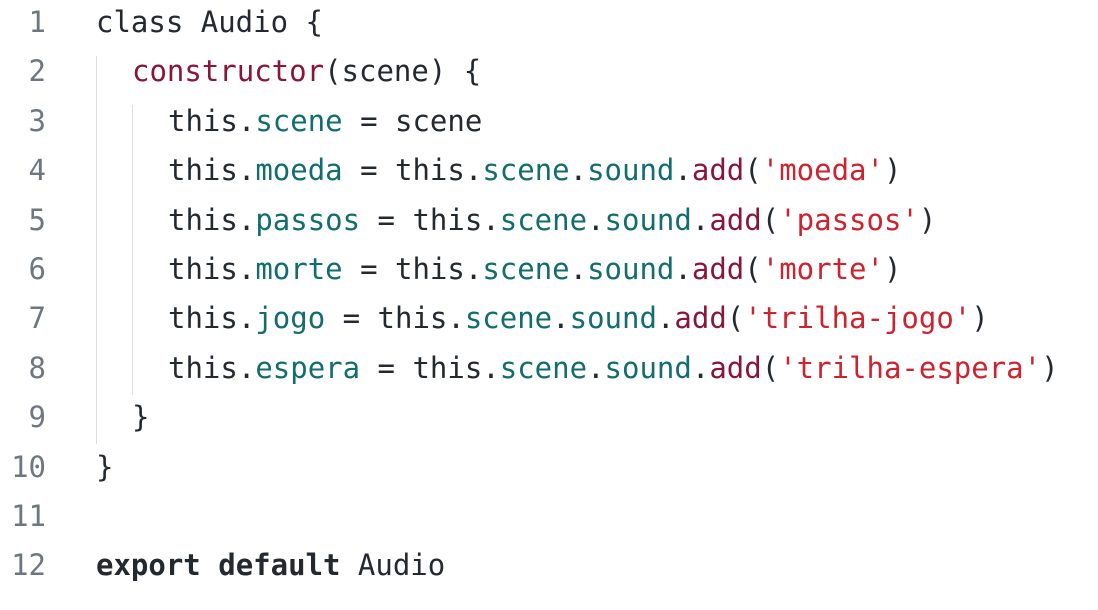 The width and height of the screenshot is (1098, 610). I want to click on code-token-str: 'trilha-jogo', so click(858, 318).